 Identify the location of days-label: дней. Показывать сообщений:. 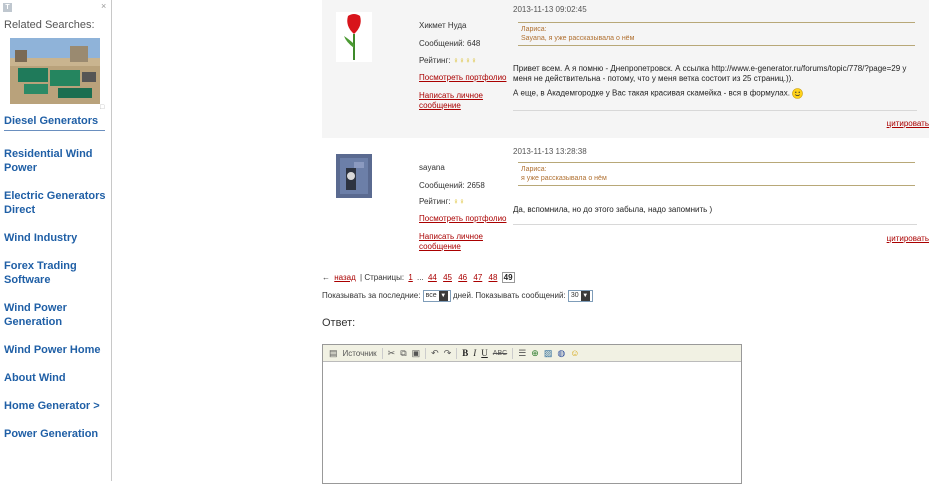
(509, 296).